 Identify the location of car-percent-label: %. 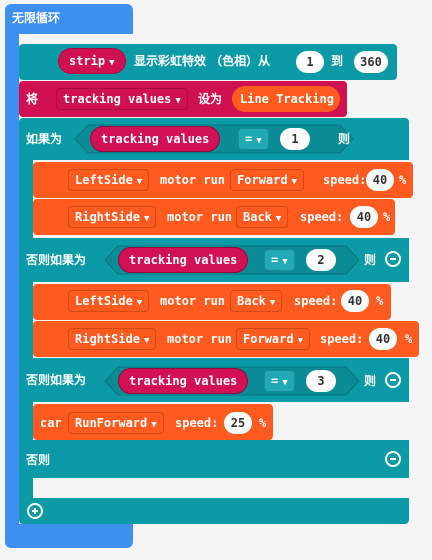
(263, 423).